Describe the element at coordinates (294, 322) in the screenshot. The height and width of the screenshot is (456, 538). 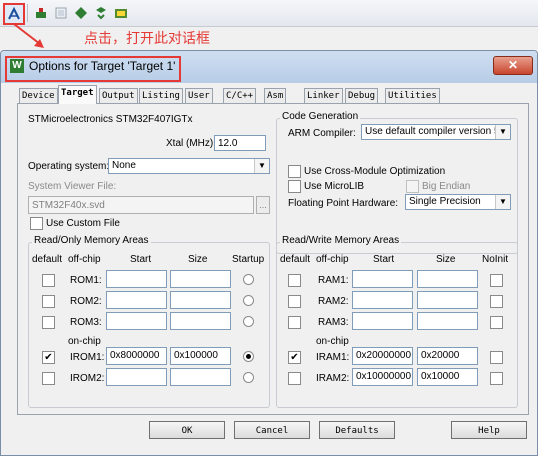
I see `ram3-default-checkbox` at that location.